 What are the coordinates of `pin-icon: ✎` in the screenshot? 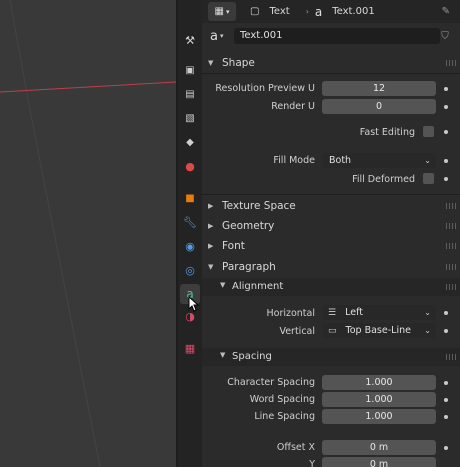 It's located at (446, 11).